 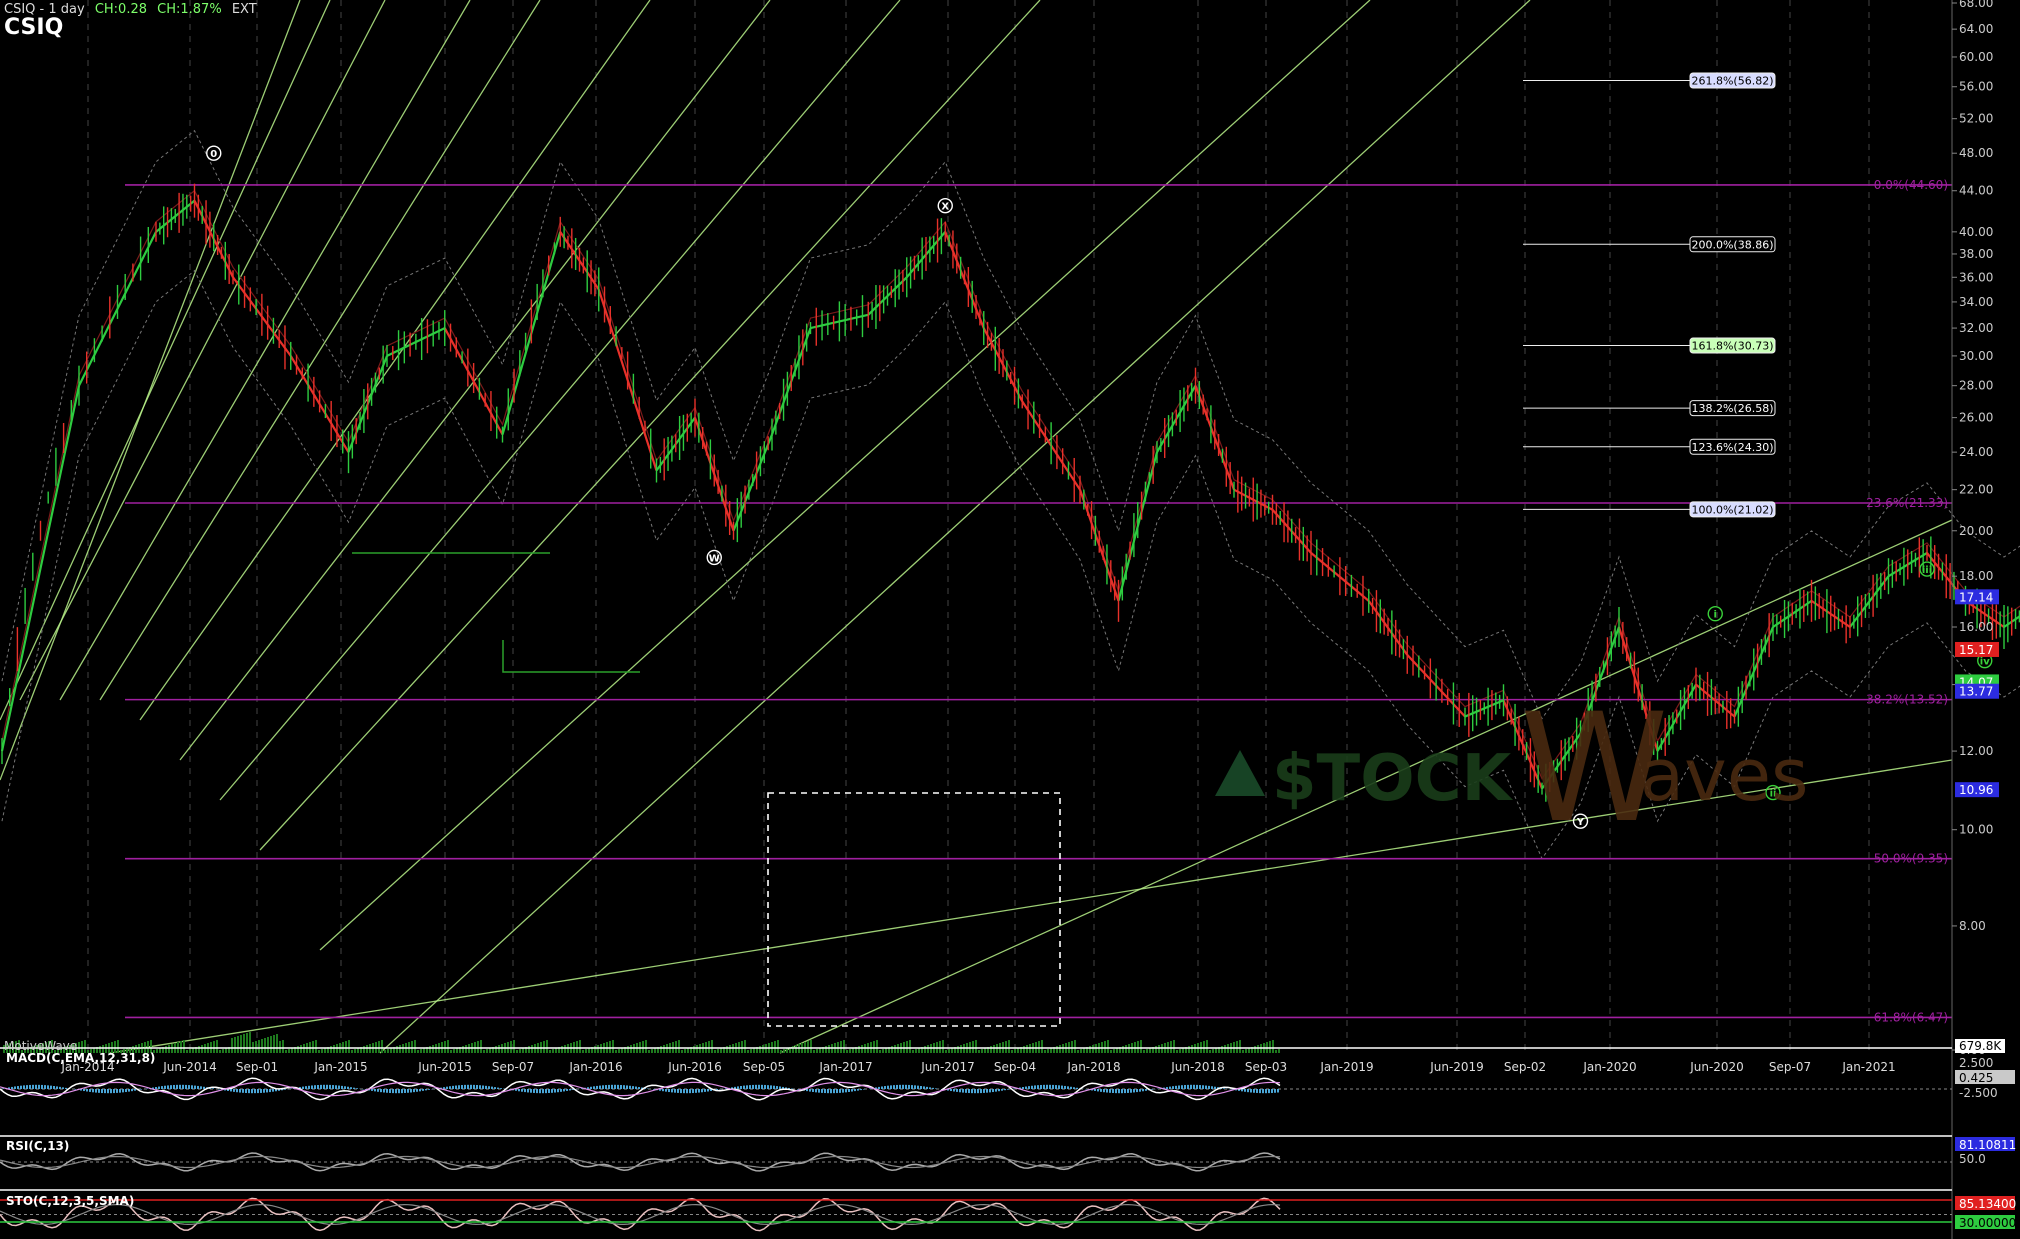 What do you see at coordinates (1456, 1067) in the screenshot?
I see `x-tick-label: Jun-2019` at bounding box center [1456, 1067].